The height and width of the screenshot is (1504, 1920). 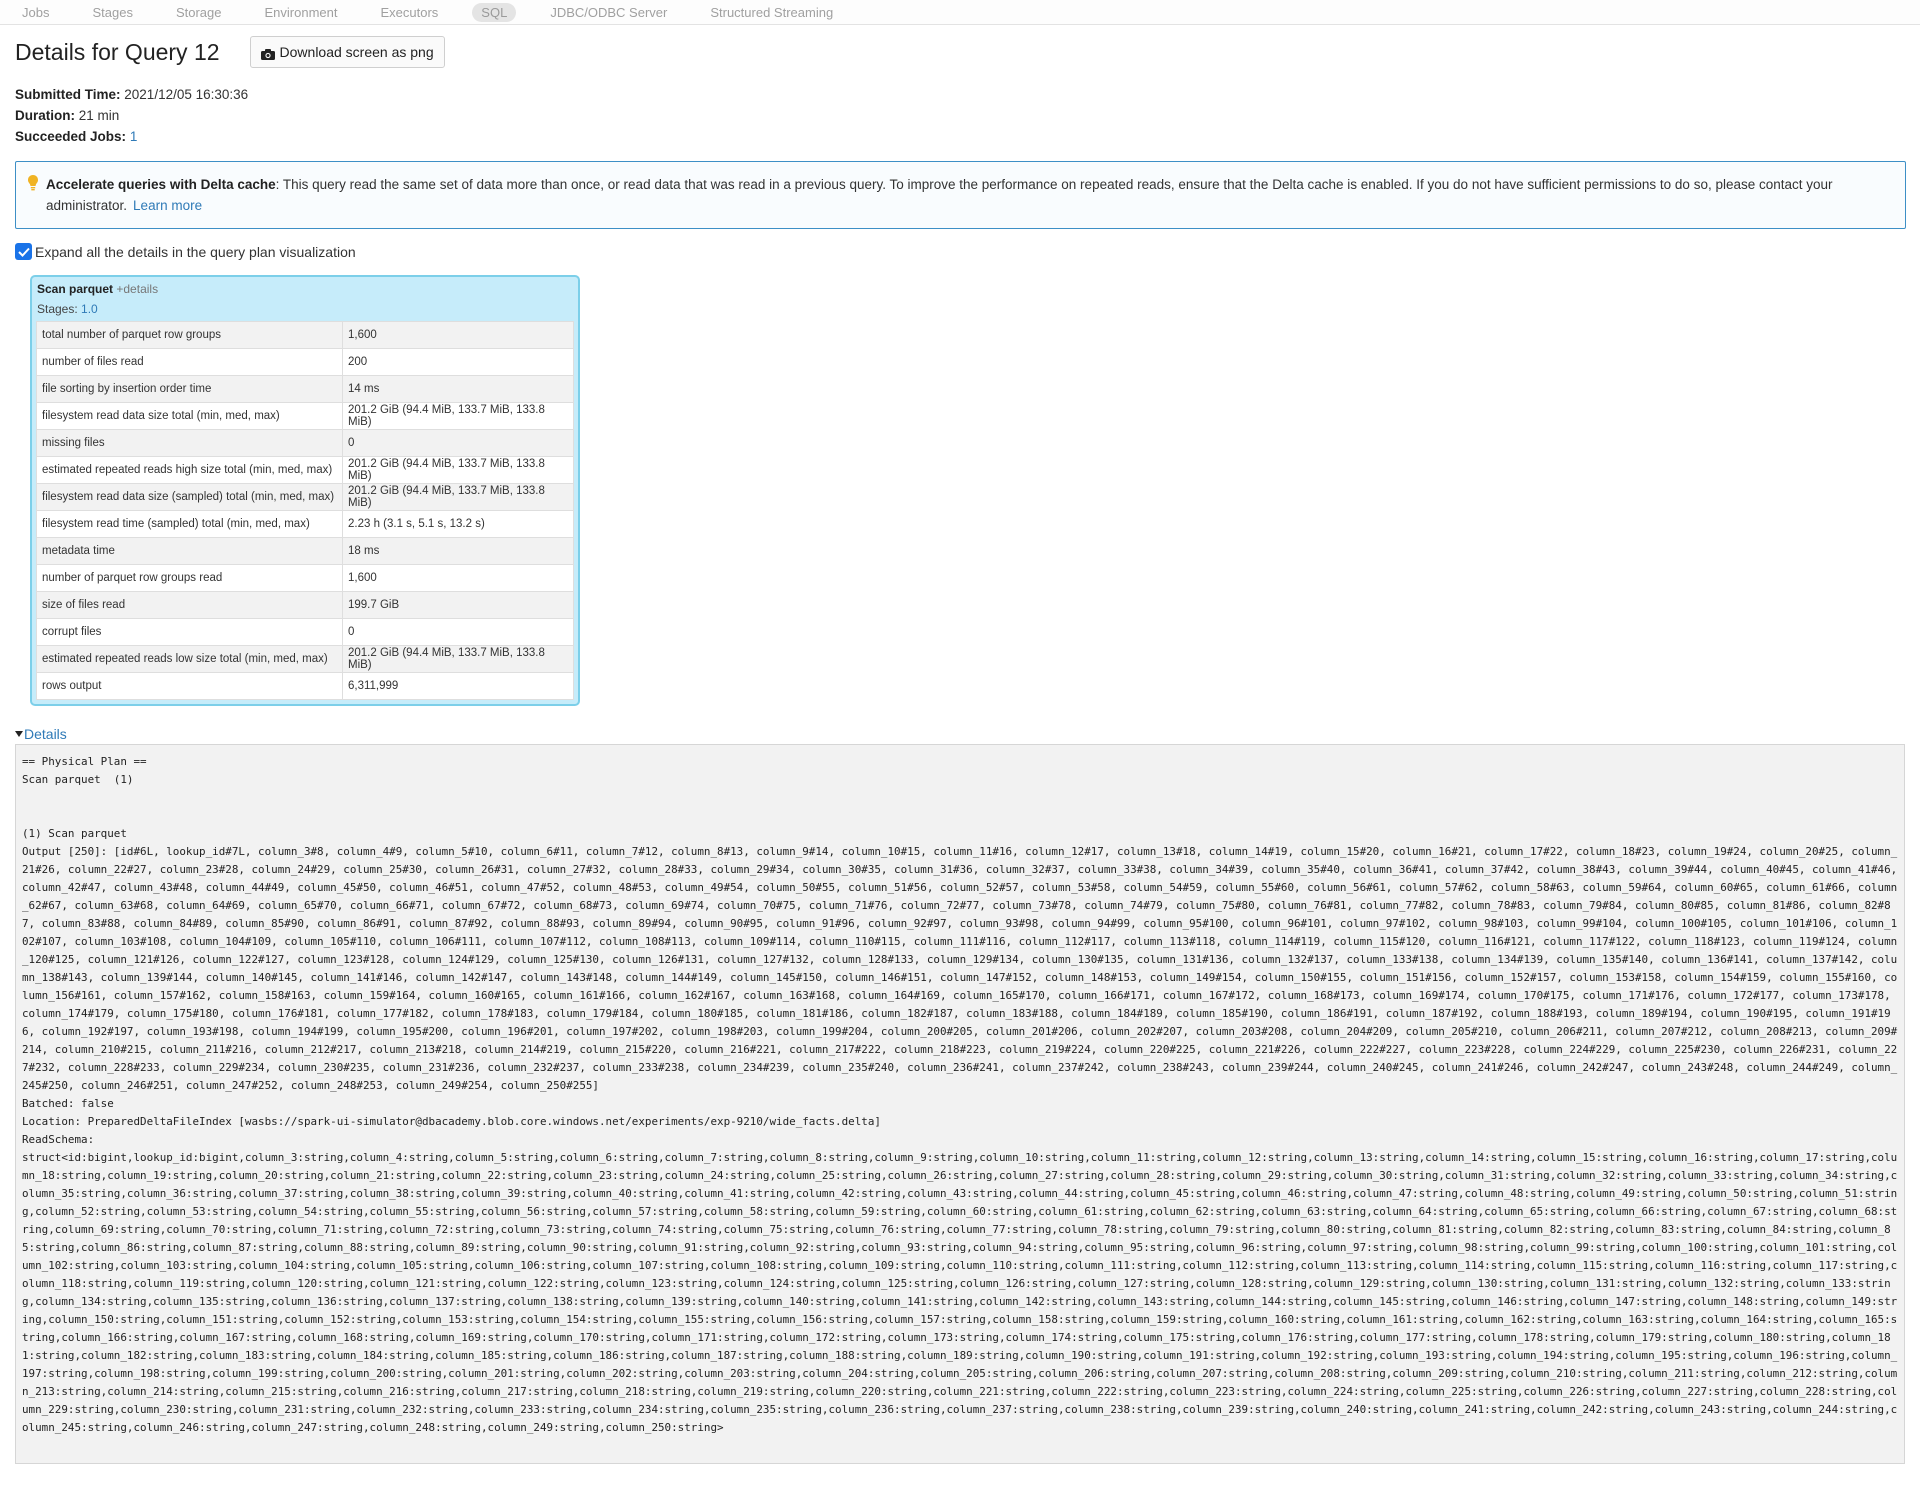 I want to click on metric-value: 6,311,999, so click(x=458, y=686).